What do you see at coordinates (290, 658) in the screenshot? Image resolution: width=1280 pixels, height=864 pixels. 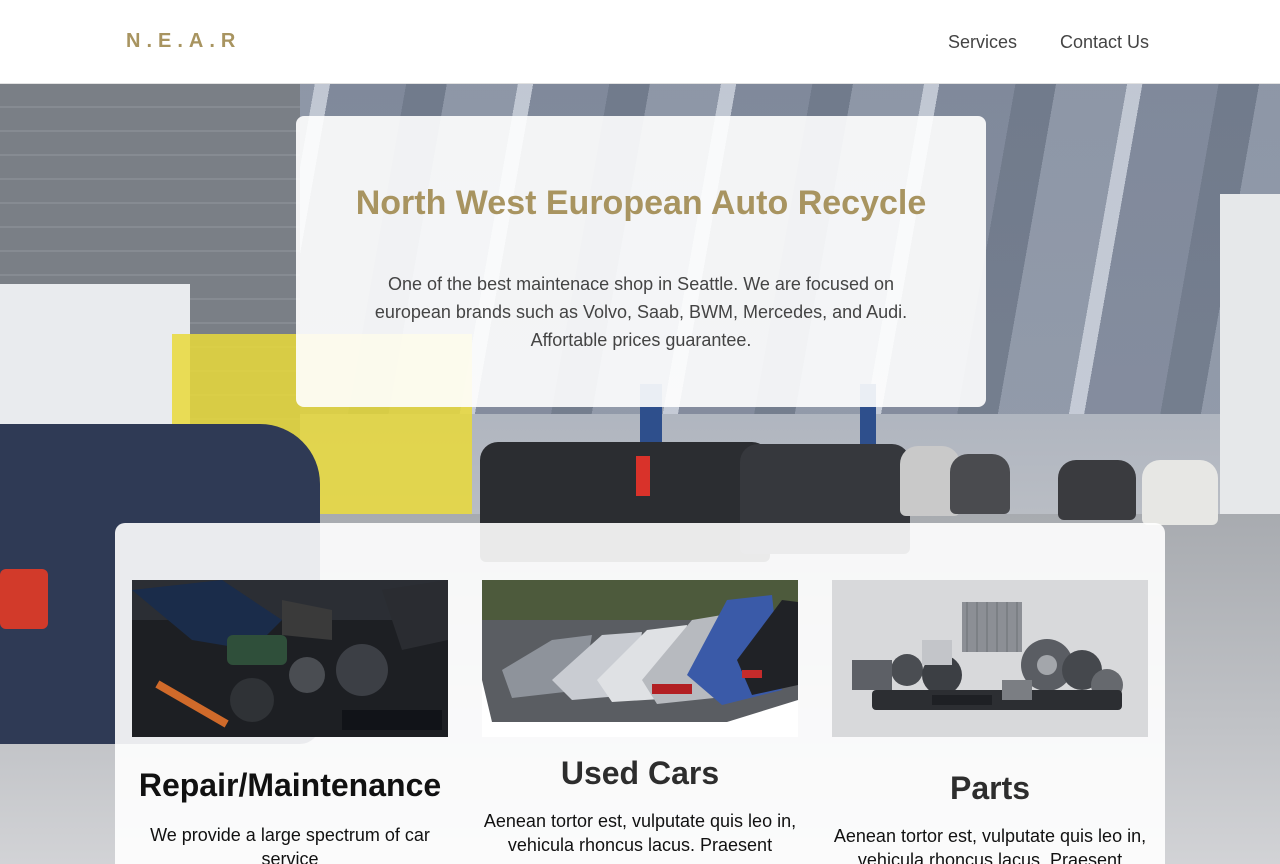 I see `engine-repair-image` at bounding box center [290, 658].